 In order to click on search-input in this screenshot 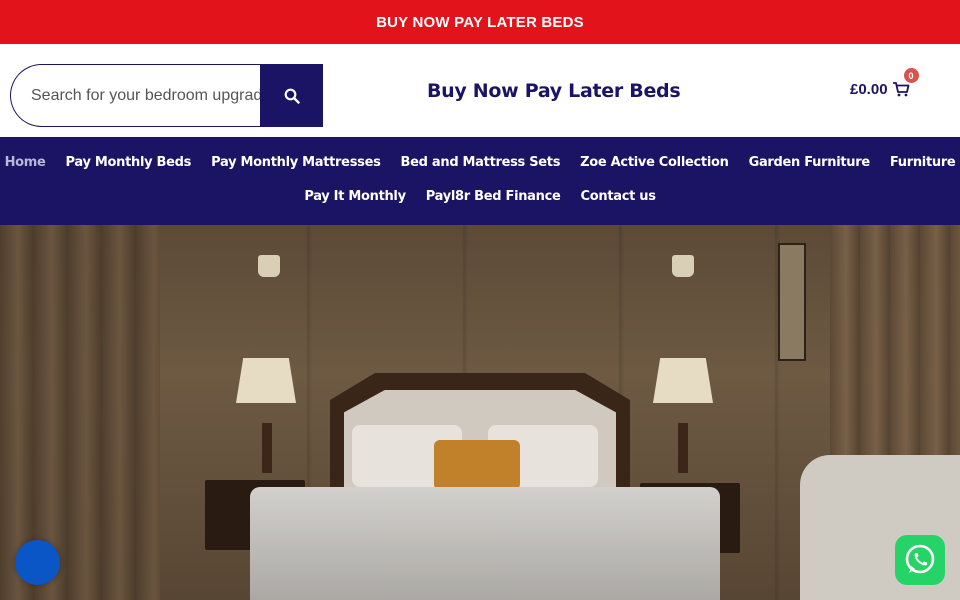, I will do `click(135, 95)`.